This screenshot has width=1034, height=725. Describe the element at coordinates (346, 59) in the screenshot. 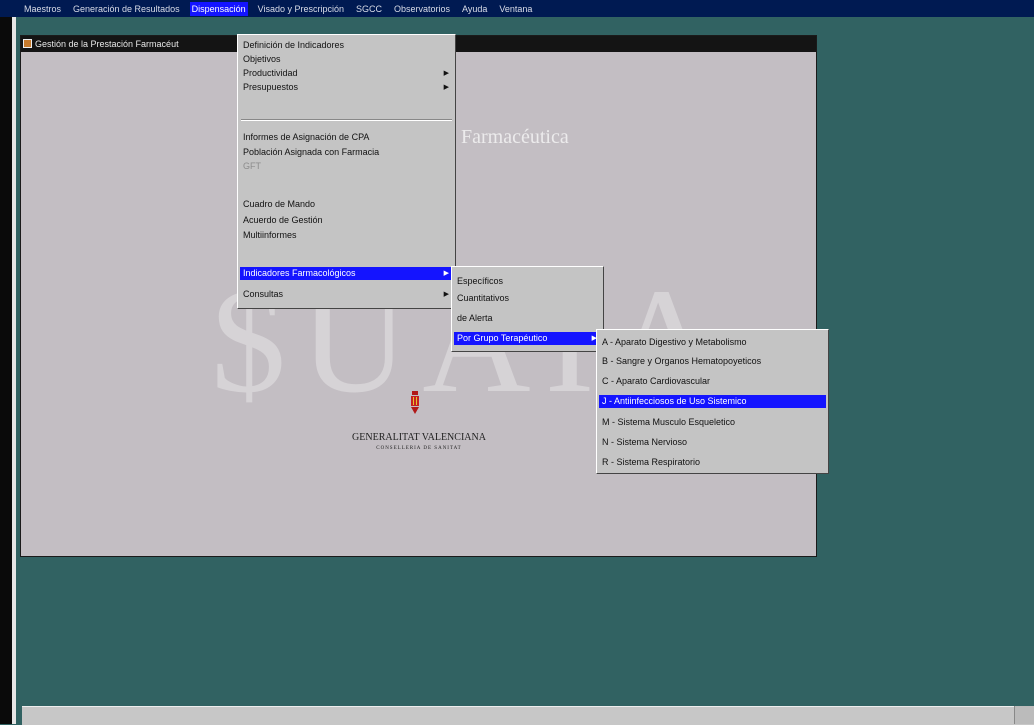

I see `menu-item-objetivos: Objetivos` at that location.